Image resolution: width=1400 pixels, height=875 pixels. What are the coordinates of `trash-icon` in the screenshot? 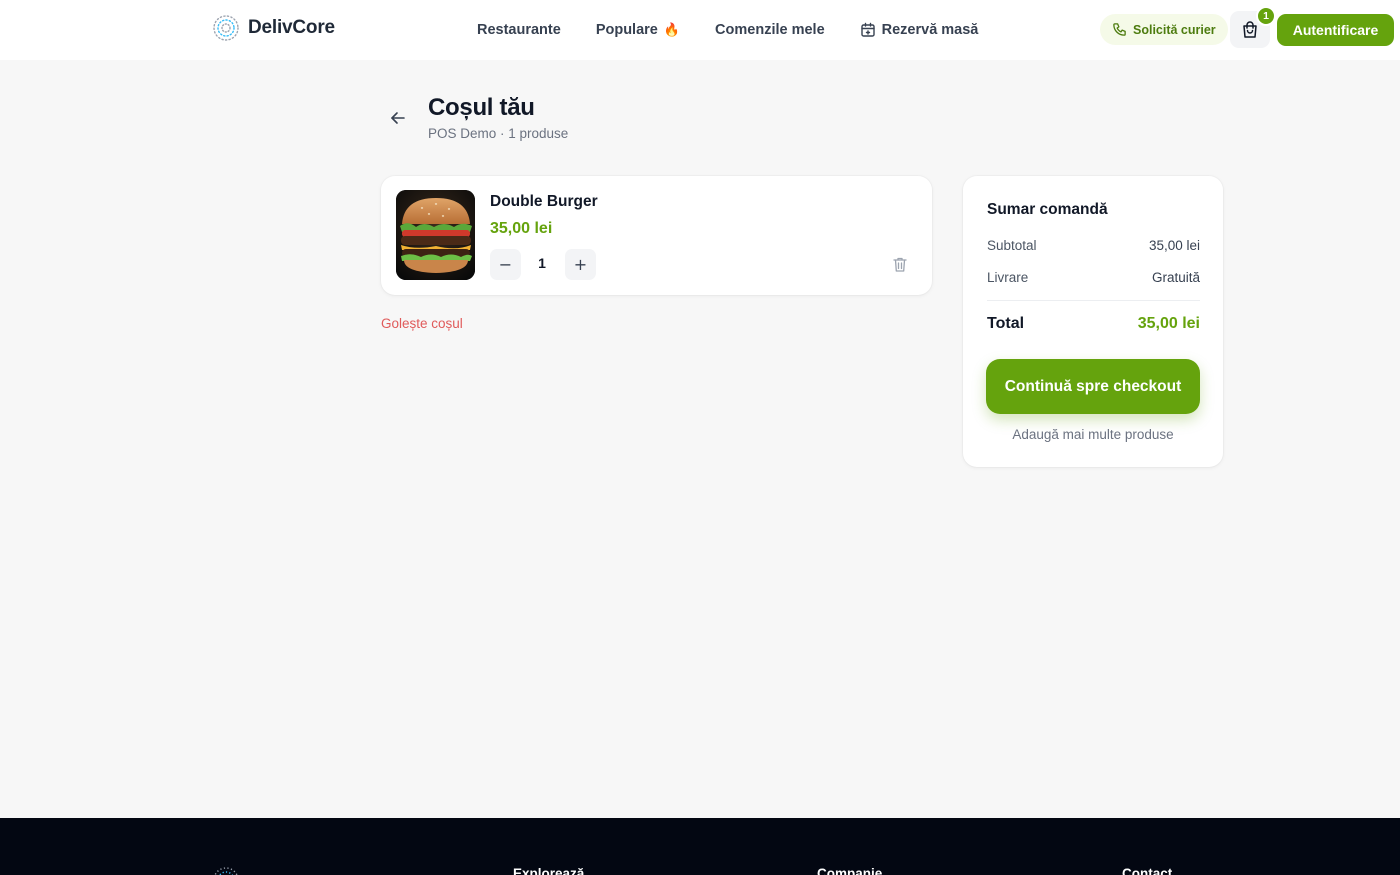 It's located at (900, 264).